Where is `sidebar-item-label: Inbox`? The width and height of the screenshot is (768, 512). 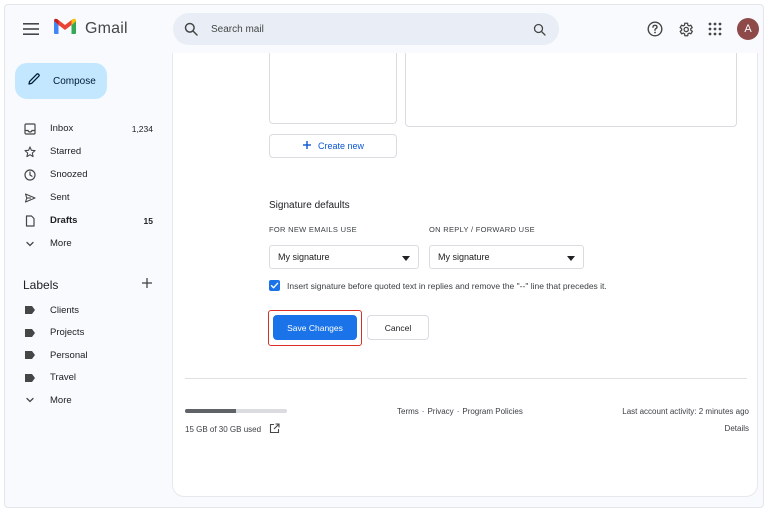
sidebar-item-label: Inbox is located at coordinates (62, 128).